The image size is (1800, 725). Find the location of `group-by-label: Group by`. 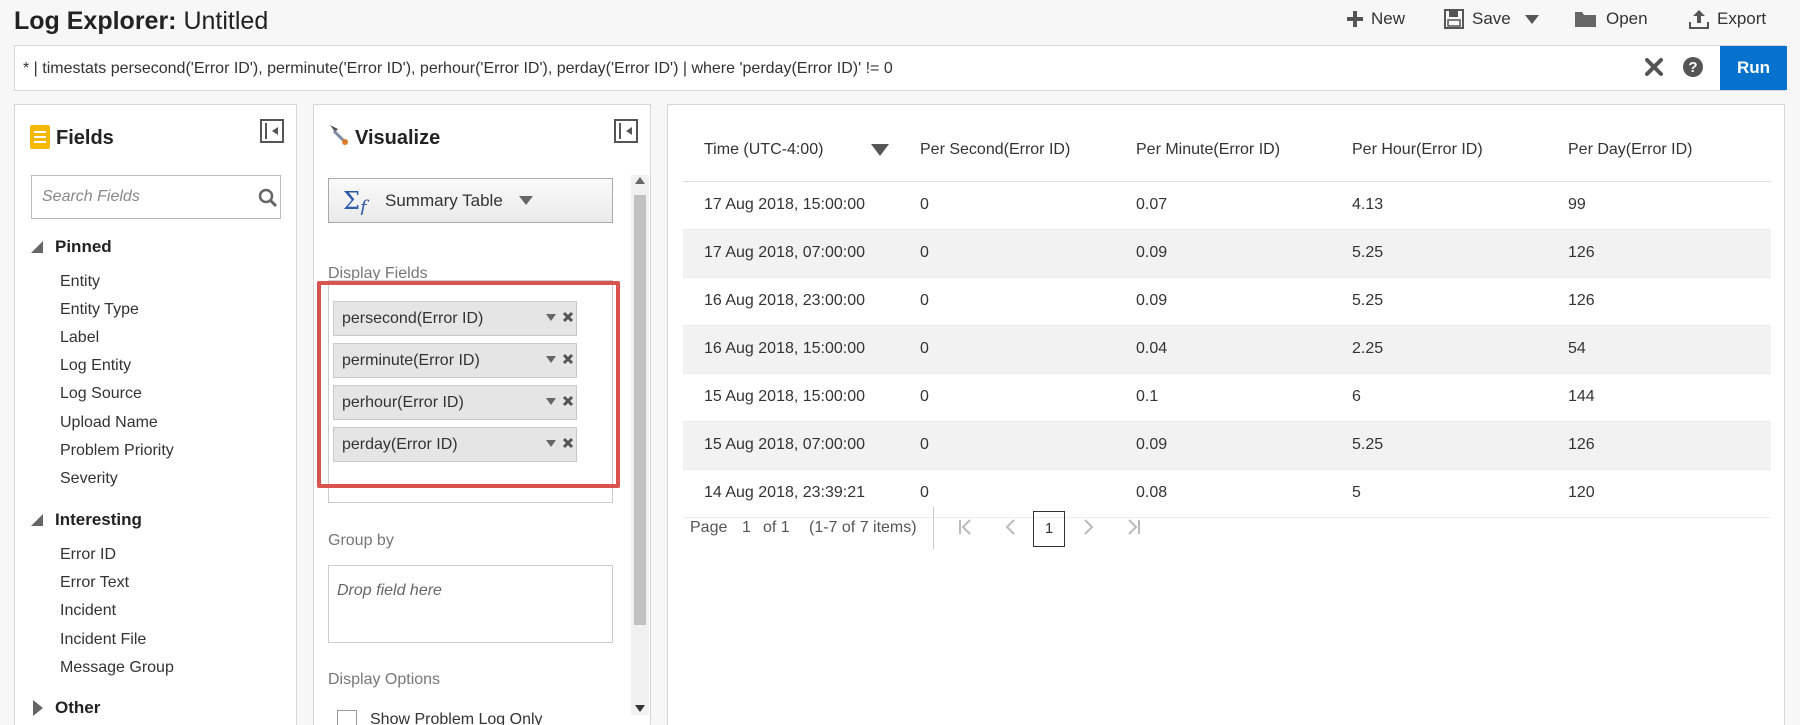

group-by-label: Group by is located at coordinates (361, 540).